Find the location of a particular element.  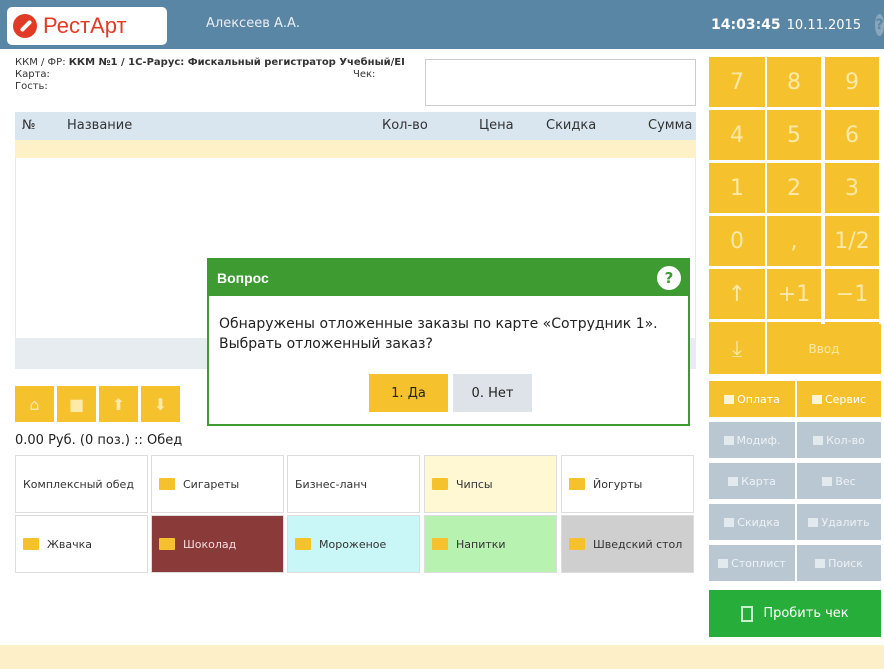

category-1: Комплексный обед is located at coordinates (81, 484).